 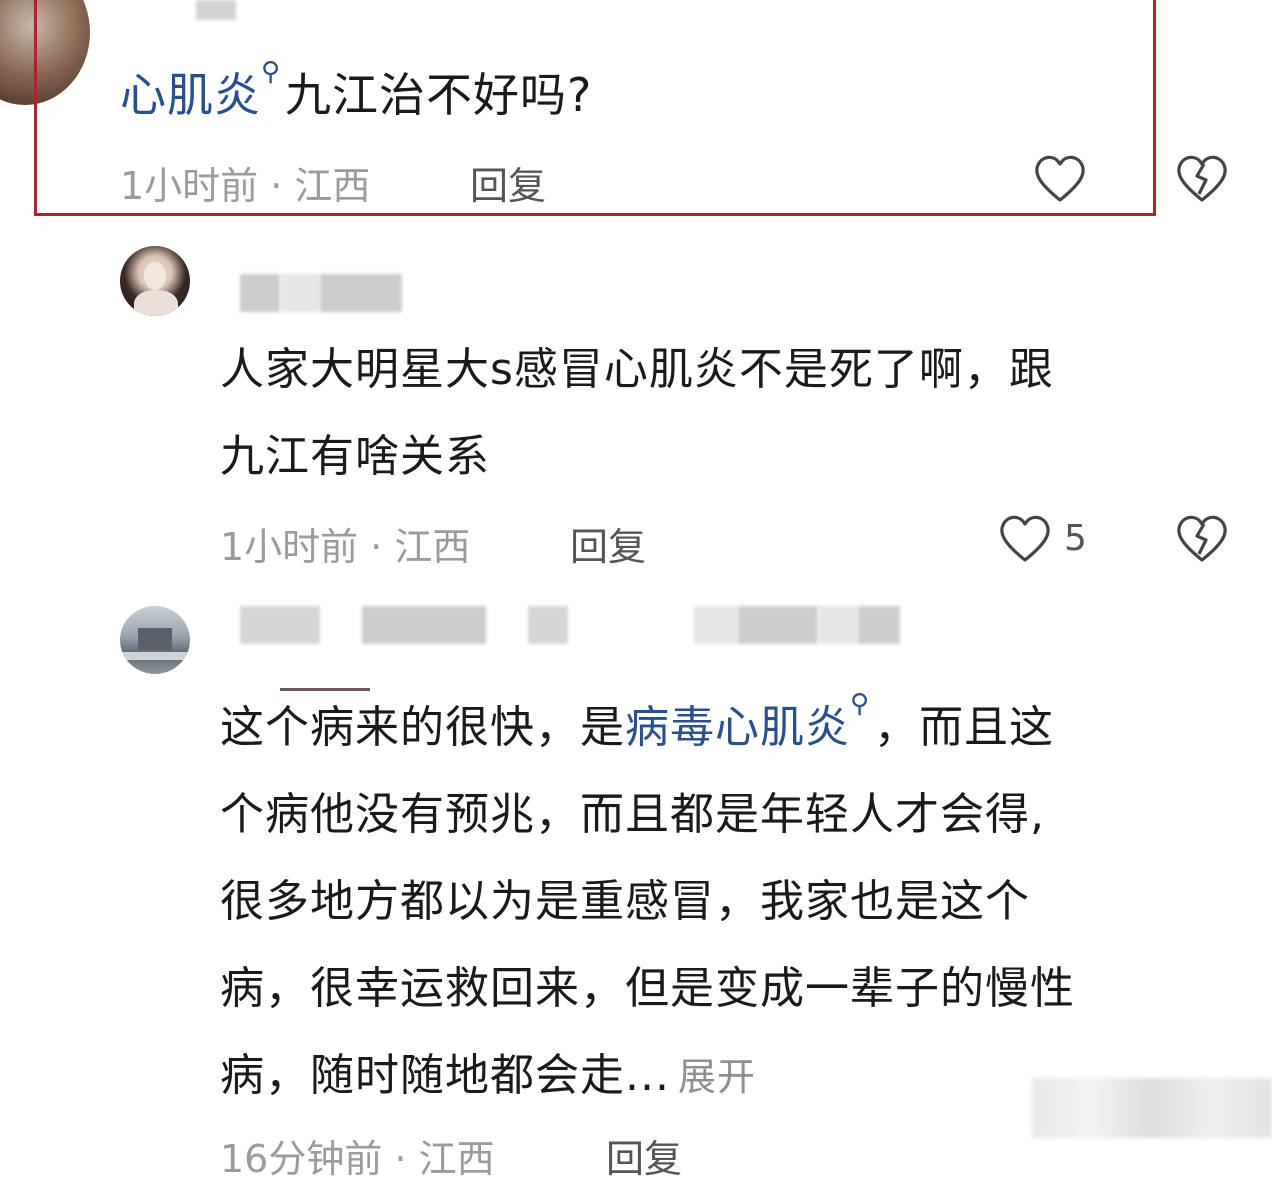 What do you see at coordinates (717, 1077) in the screenshot?
I see `expand-button: 展开` at bounding box center [717, 1077].